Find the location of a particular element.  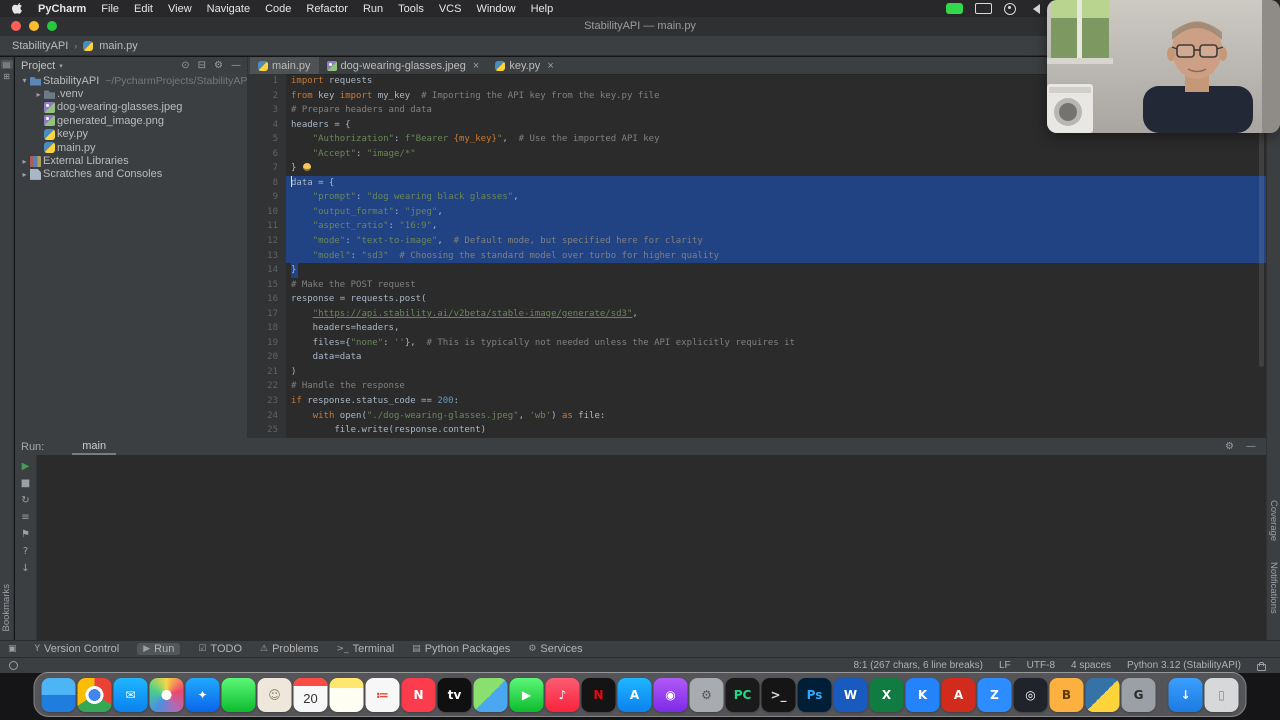

pin-icon: ⚑ is located at coordinates (25, 534).